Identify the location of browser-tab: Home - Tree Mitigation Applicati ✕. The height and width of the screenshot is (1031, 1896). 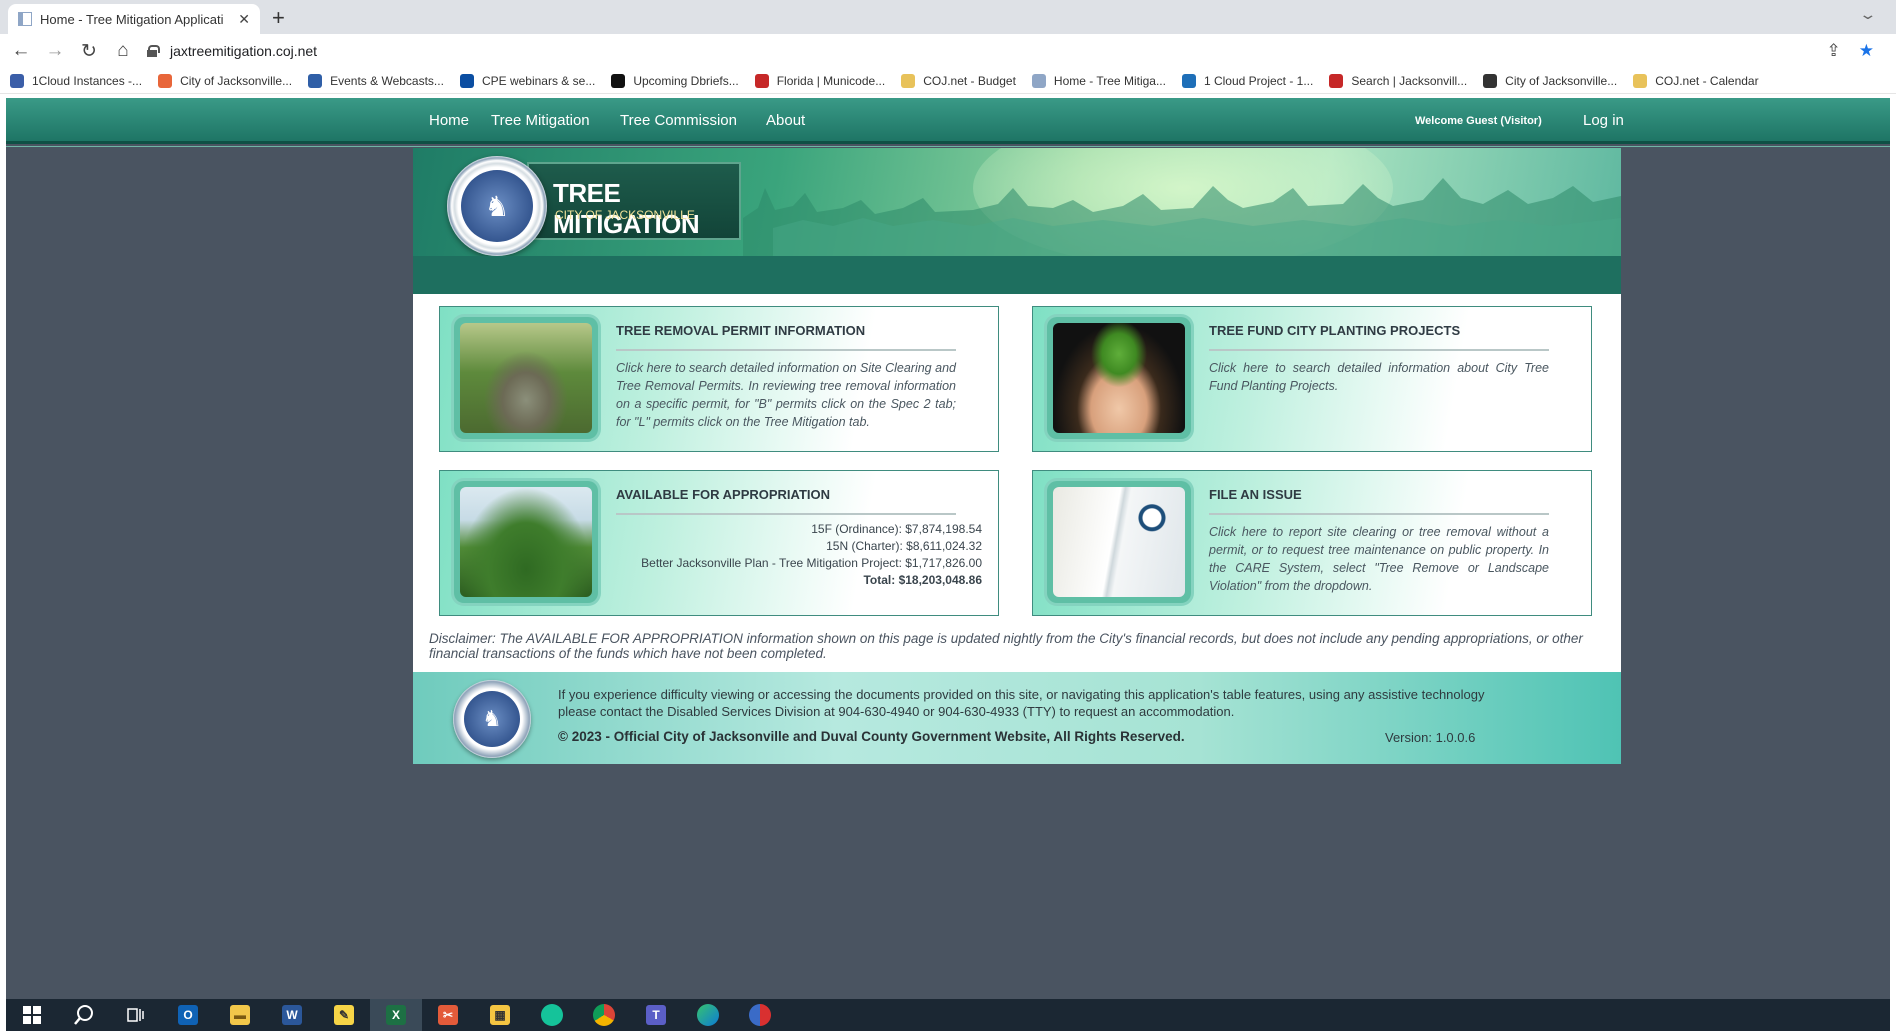
(134, 19).